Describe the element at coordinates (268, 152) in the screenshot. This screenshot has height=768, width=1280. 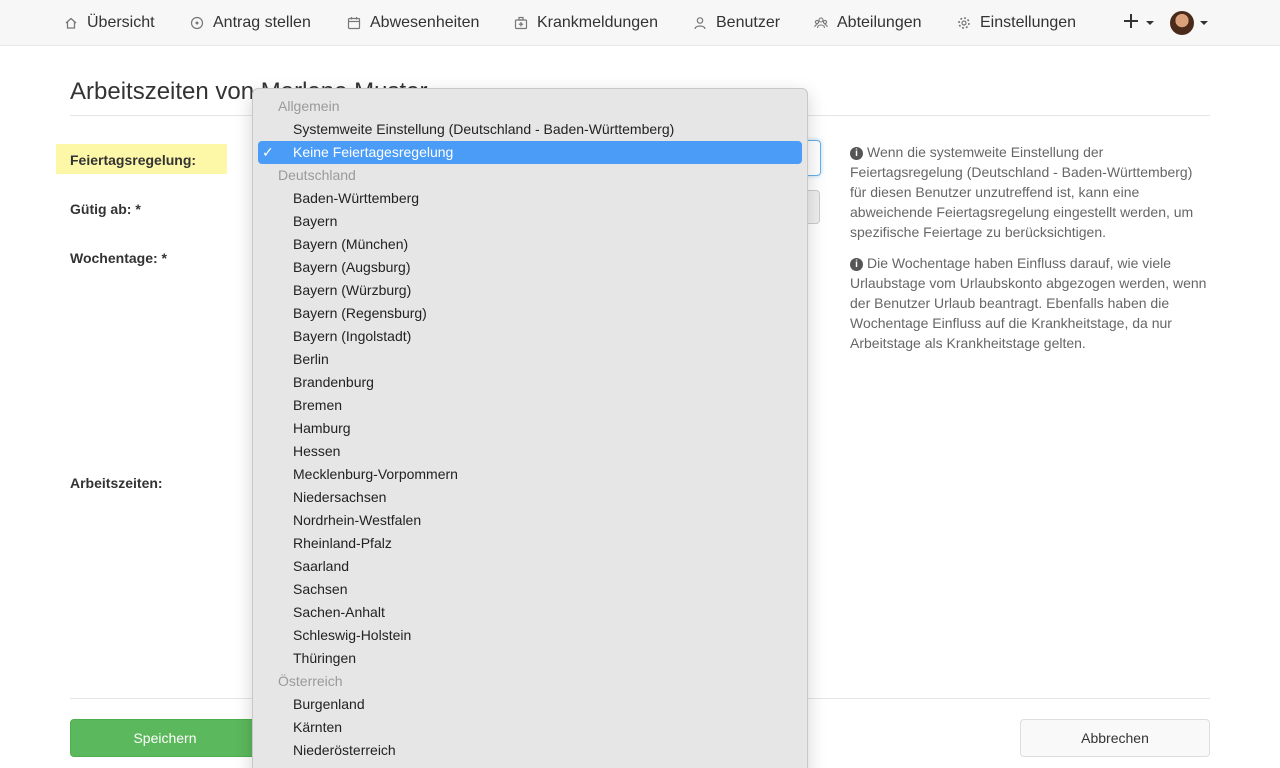
I see `checkmark-icon: ✓` at that location.